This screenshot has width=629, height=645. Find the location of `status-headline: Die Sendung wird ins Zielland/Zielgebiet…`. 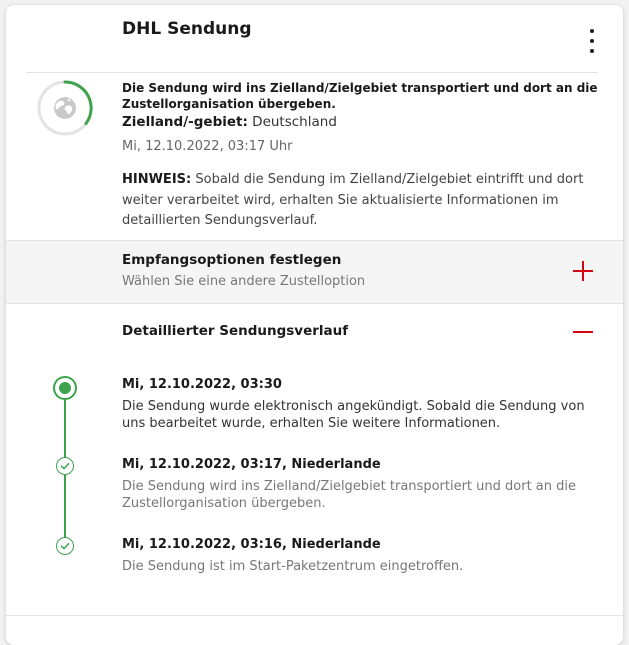

status-headline: Die Sendung wird ins Zielland/Zielgebiet… is located at coordinates (360, 96).